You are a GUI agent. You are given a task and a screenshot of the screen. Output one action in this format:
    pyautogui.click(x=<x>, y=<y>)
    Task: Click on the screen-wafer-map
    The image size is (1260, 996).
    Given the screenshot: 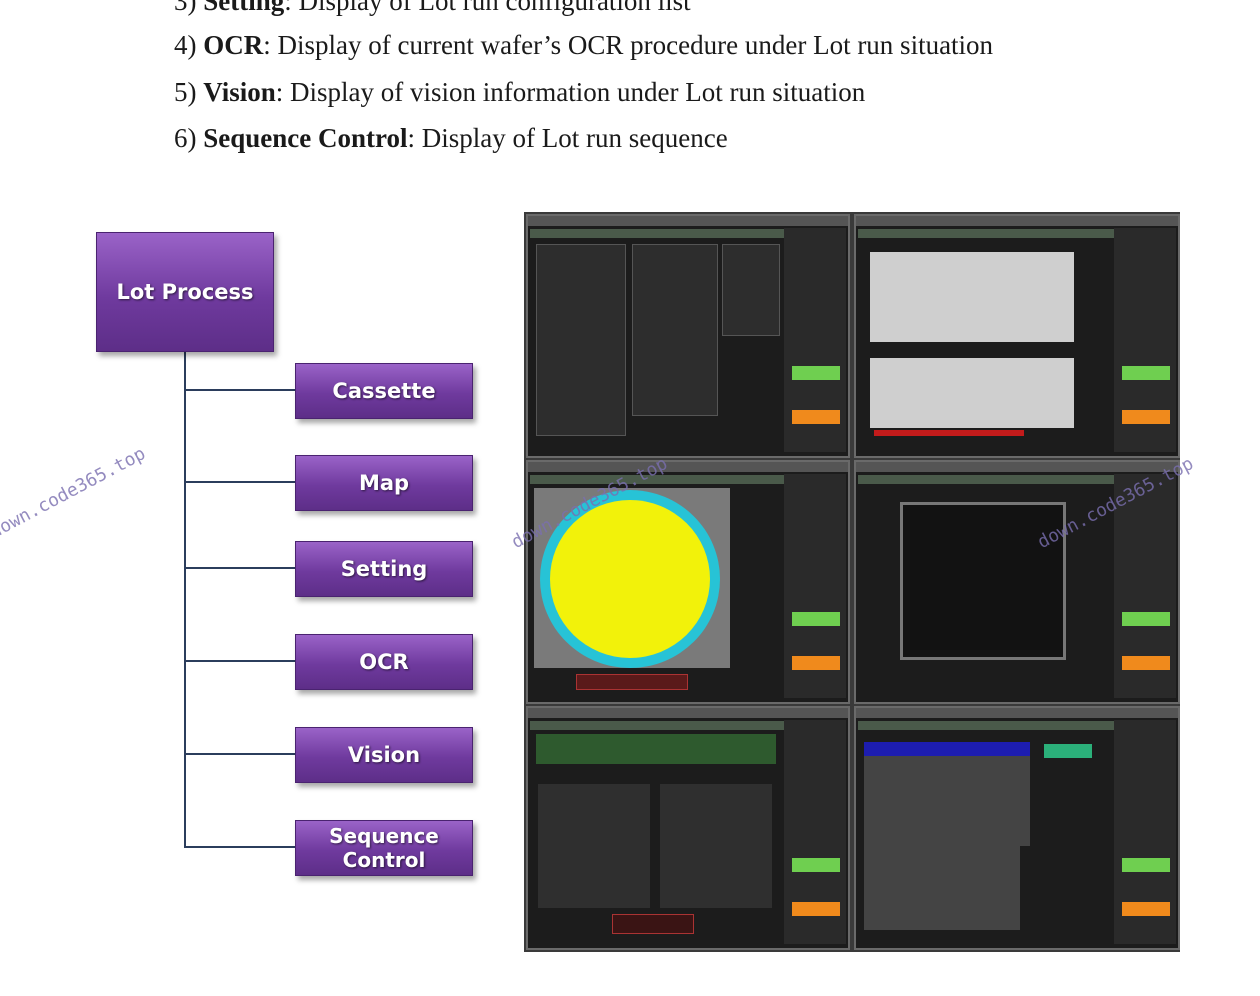 What is the action you would take?
    pyautogui.click(x=688, y=582)
    